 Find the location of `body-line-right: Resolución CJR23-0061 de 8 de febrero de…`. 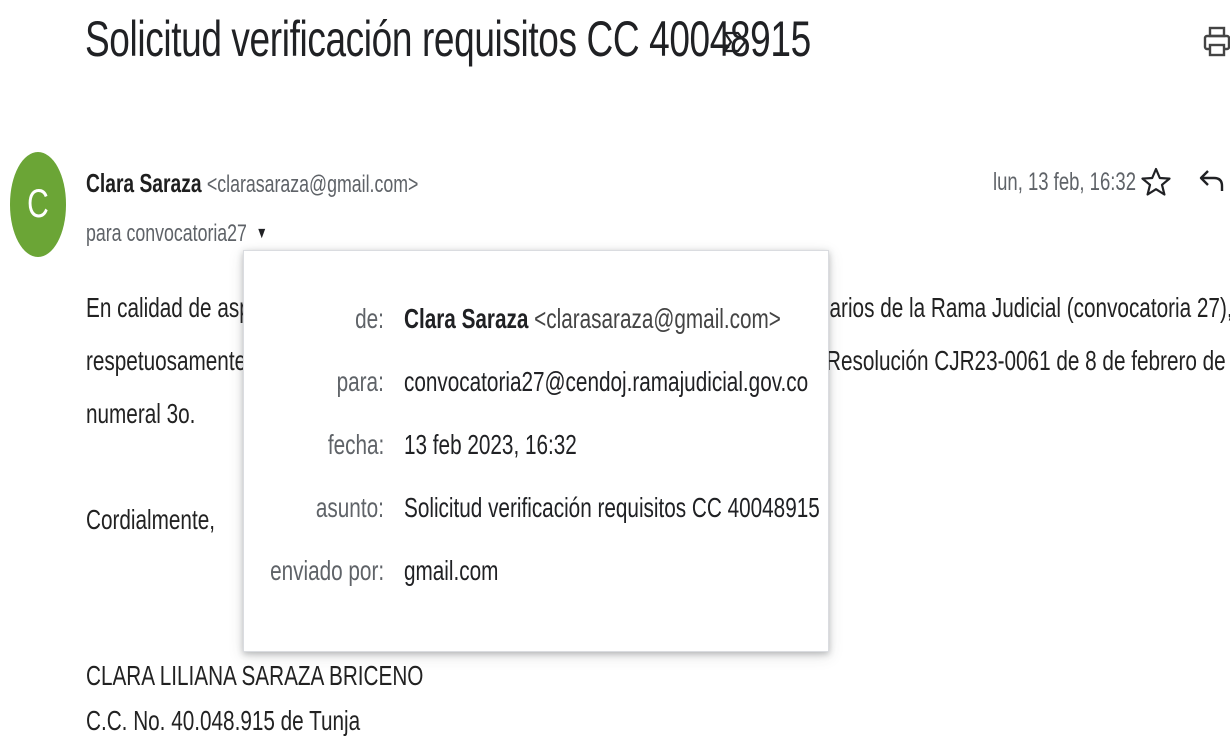

body-line-right: Resolución CJR23-0061 de 8 de febrero de… is located at coordinates (1028, 360).